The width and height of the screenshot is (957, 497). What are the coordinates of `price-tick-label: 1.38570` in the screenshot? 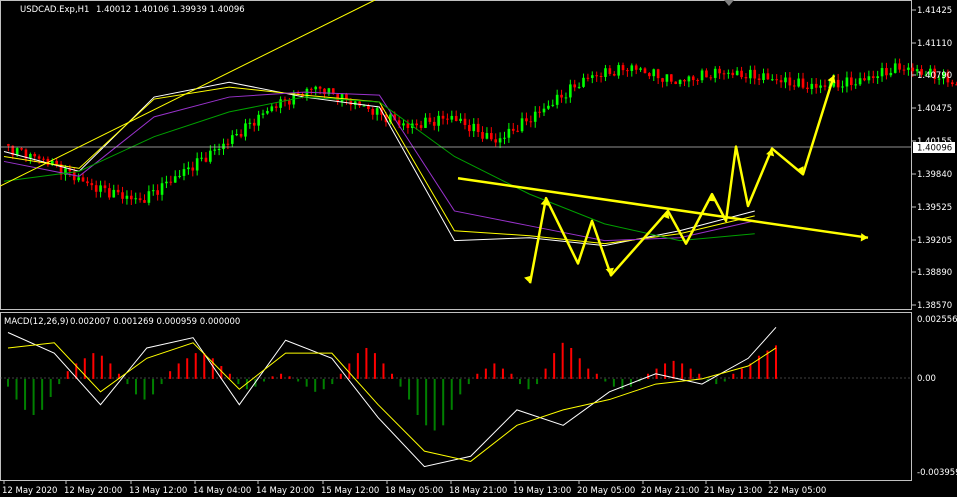 It's located at (934, 306).